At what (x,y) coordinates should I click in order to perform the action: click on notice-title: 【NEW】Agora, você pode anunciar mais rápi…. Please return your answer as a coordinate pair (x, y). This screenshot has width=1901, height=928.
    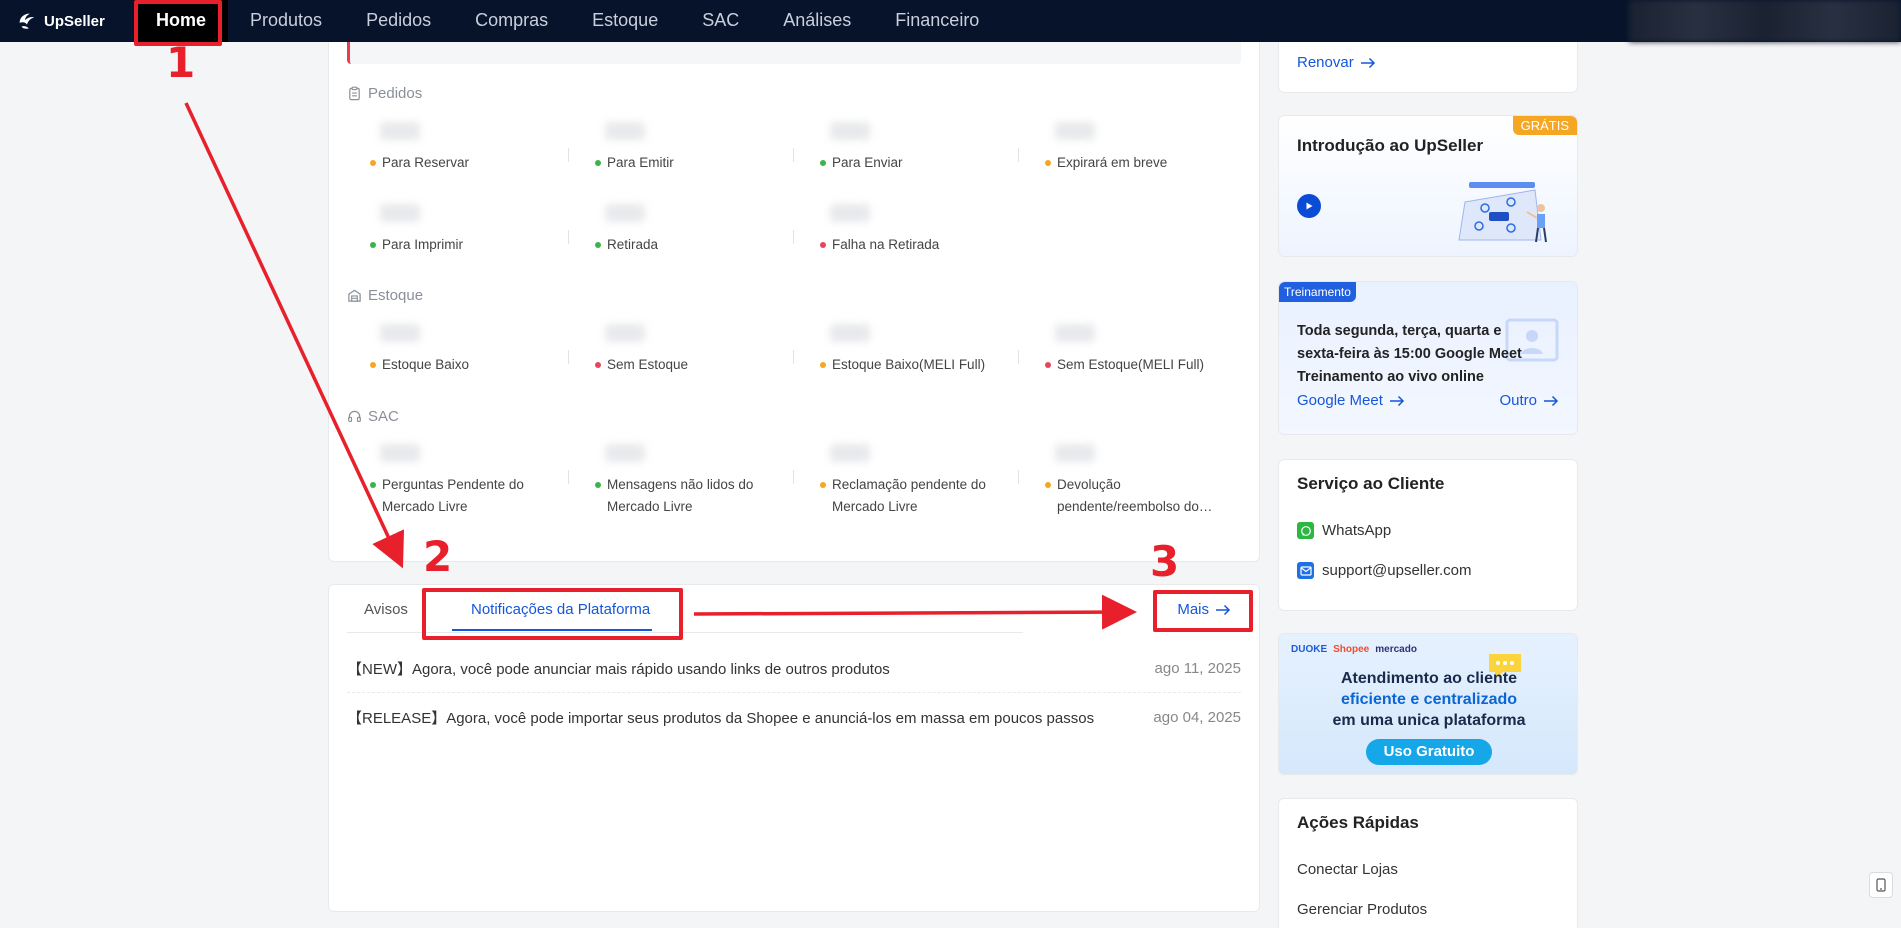
    Looking at the image, I should click on (618, 668).